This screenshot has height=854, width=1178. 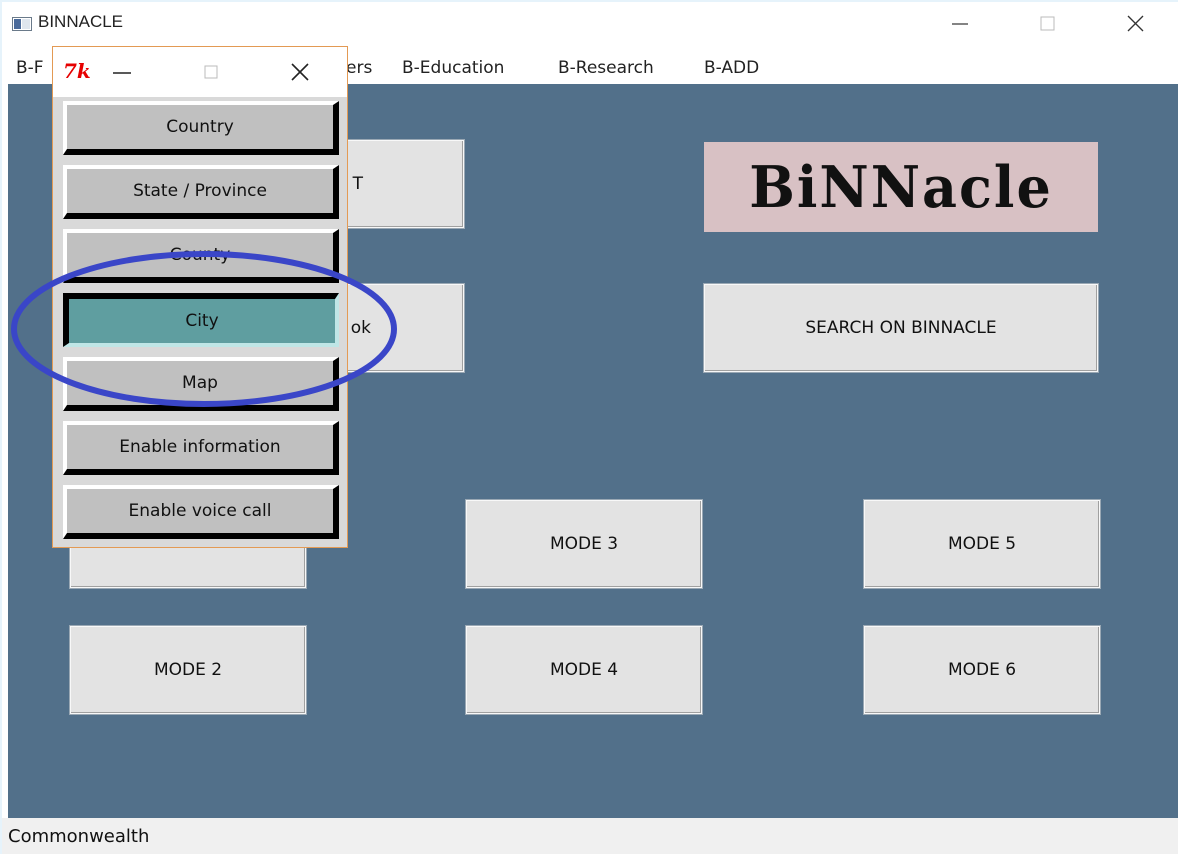 I want to click on mode-6-label: MODE 6, so click(x=982, y=670).